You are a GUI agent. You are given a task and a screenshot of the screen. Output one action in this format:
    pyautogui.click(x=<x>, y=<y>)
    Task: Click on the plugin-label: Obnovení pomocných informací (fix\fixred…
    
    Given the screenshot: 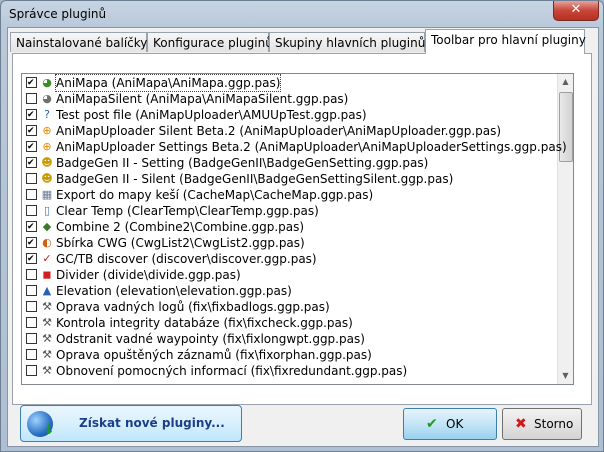 What is the action you would take?
    pyautogui.click(x=232, y=371)
    